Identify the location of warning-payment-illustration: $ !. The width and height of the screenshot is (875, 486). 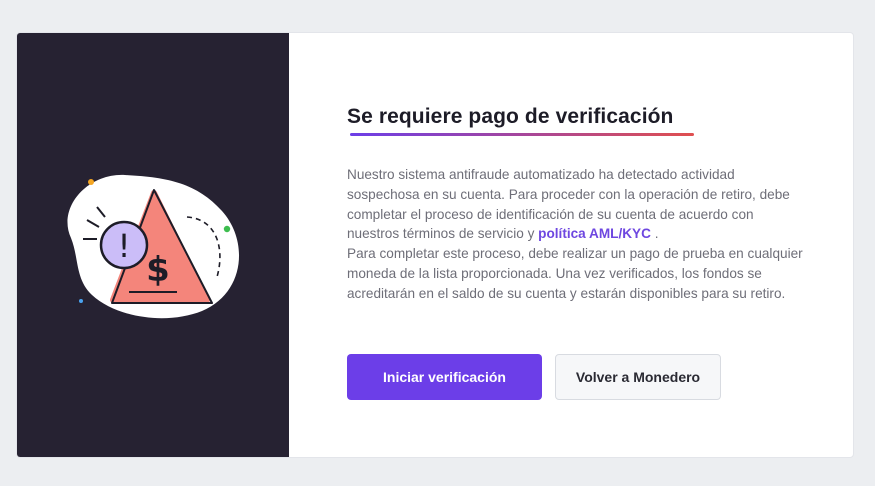
(153, 246).